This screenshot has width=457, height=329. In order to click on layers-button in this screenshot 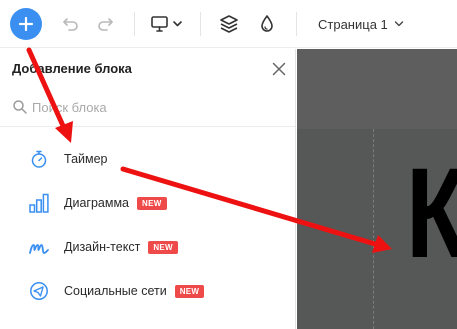, I will do `click(229, 24)`.